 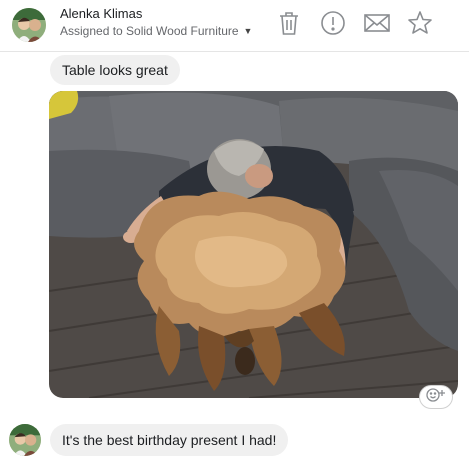 I want to click on exclamation-circle-icon, so click(x=333, y=23).